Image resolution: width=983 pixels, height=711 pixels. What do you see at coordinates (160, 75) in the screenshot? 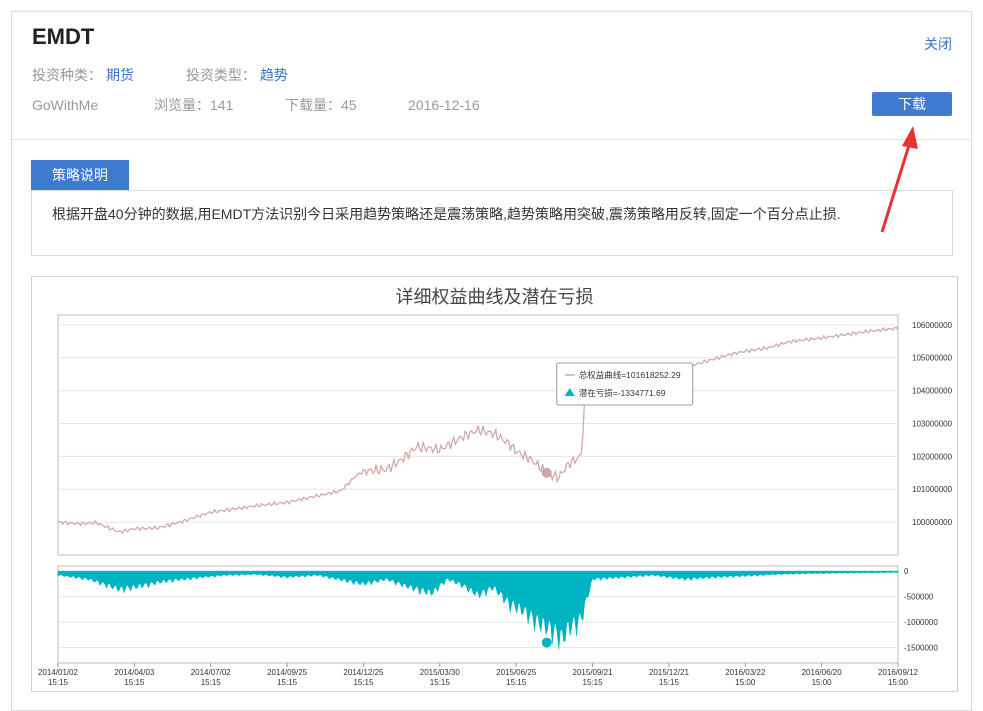
I see `meta-row-types: 投资种类： 期货 投资类型： 趋势` at bounding box center [160, 75].